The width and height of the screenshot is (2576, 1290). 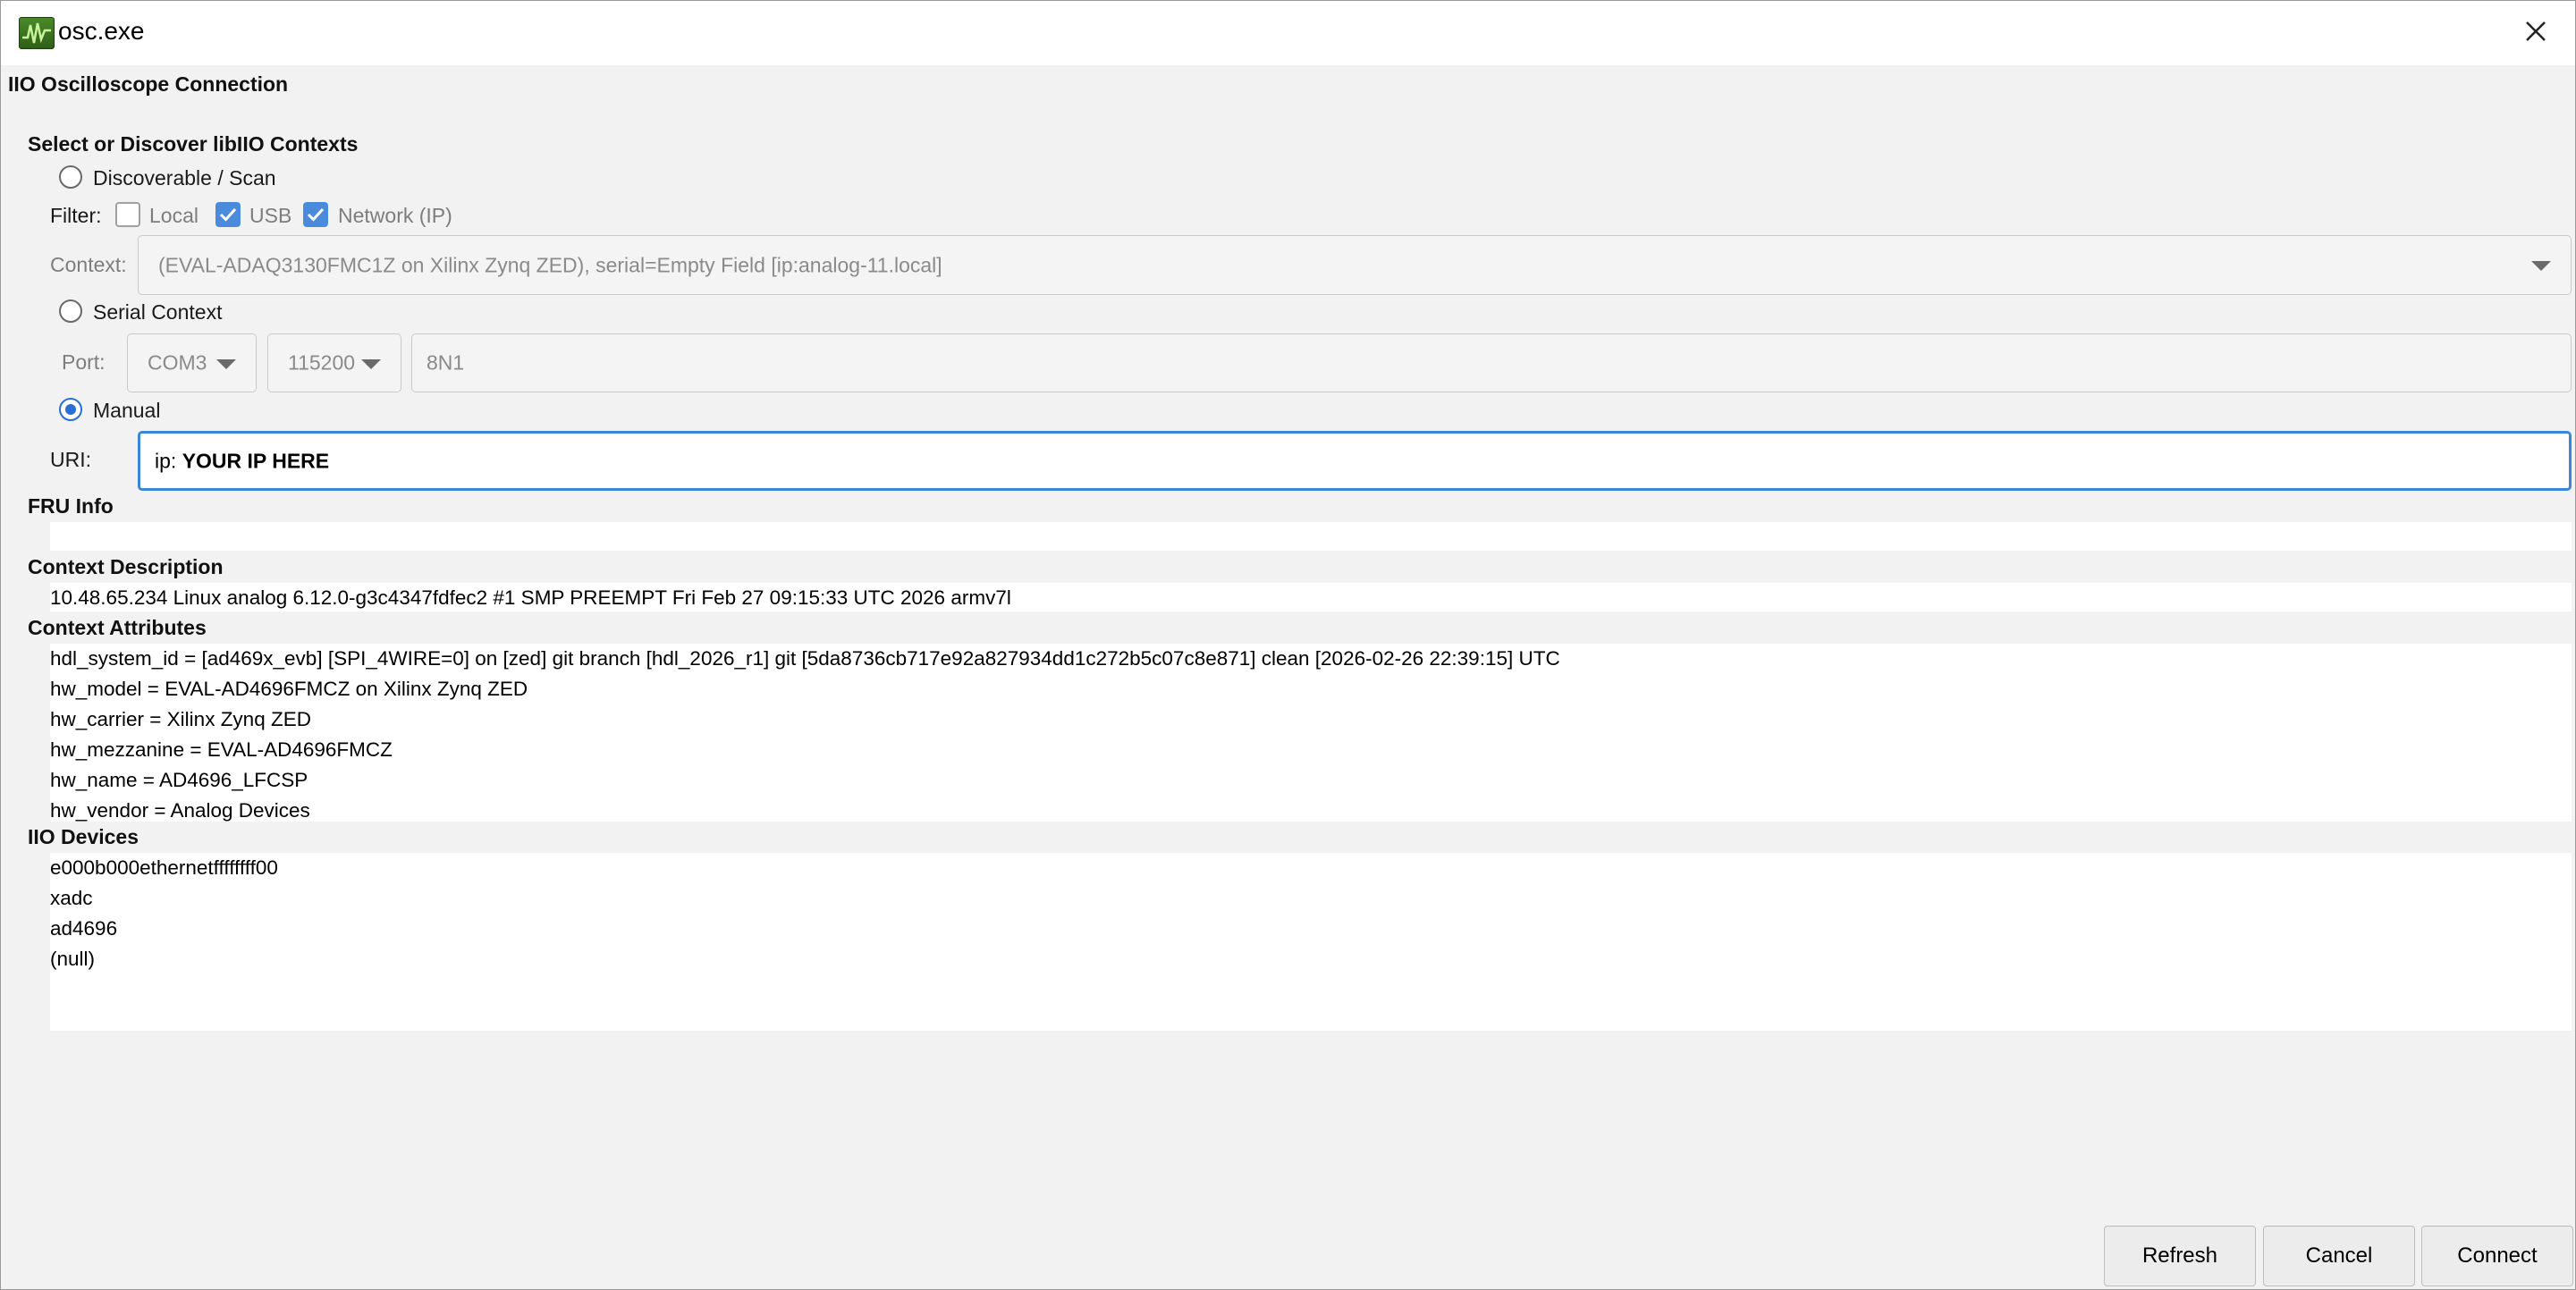 What do you see at coordinates (179, 780) in the screenshot?
I see `context-attribute-item: hw_name = AD4696_LFCSP` at bounding box center [179, 780].